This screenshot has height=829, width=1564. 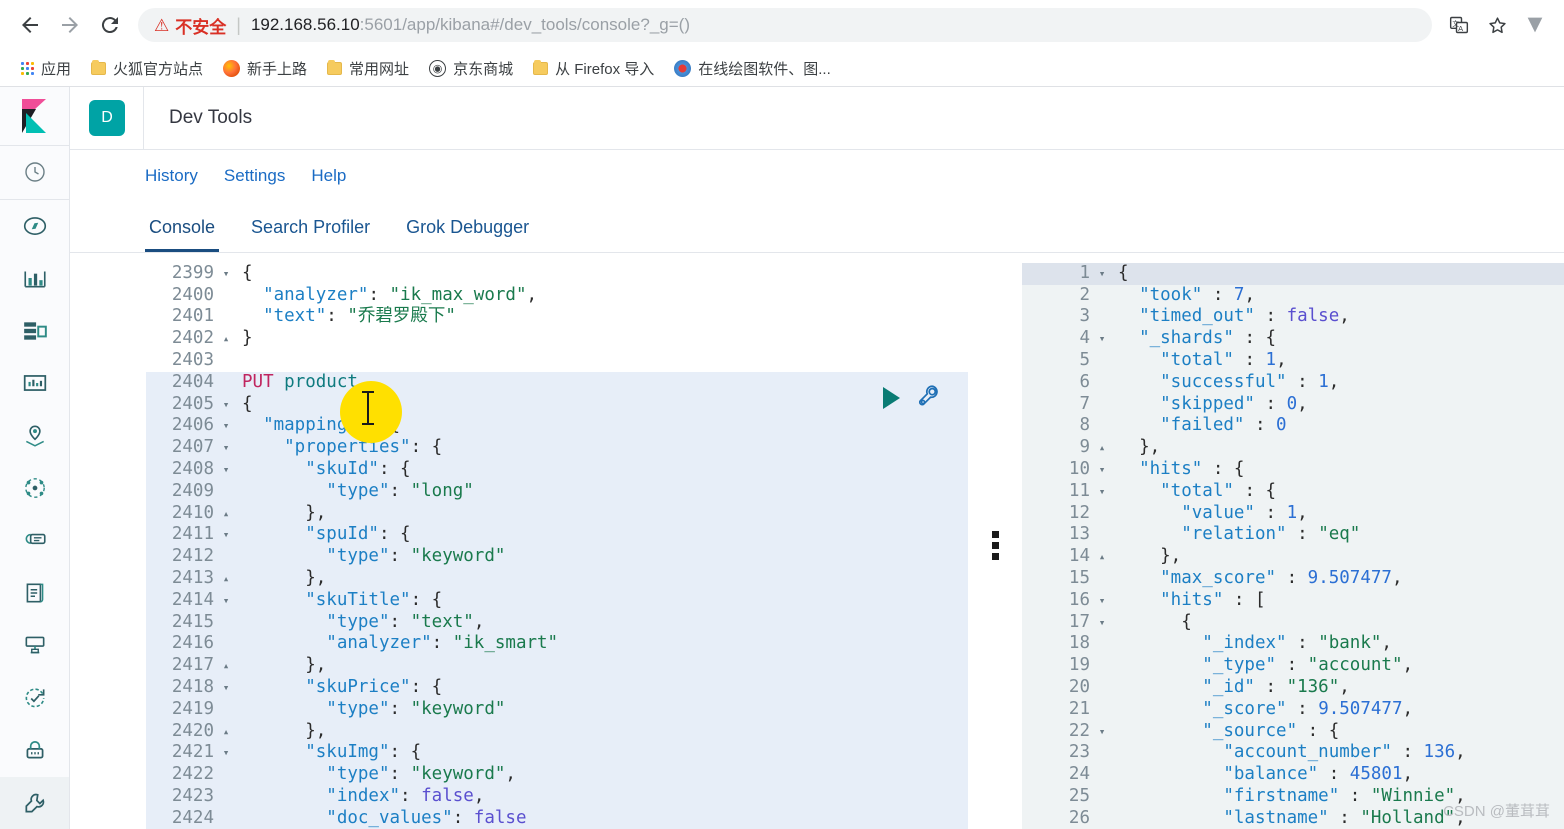 I want to click on subnav-help: Help, so click(x=328, y=176).